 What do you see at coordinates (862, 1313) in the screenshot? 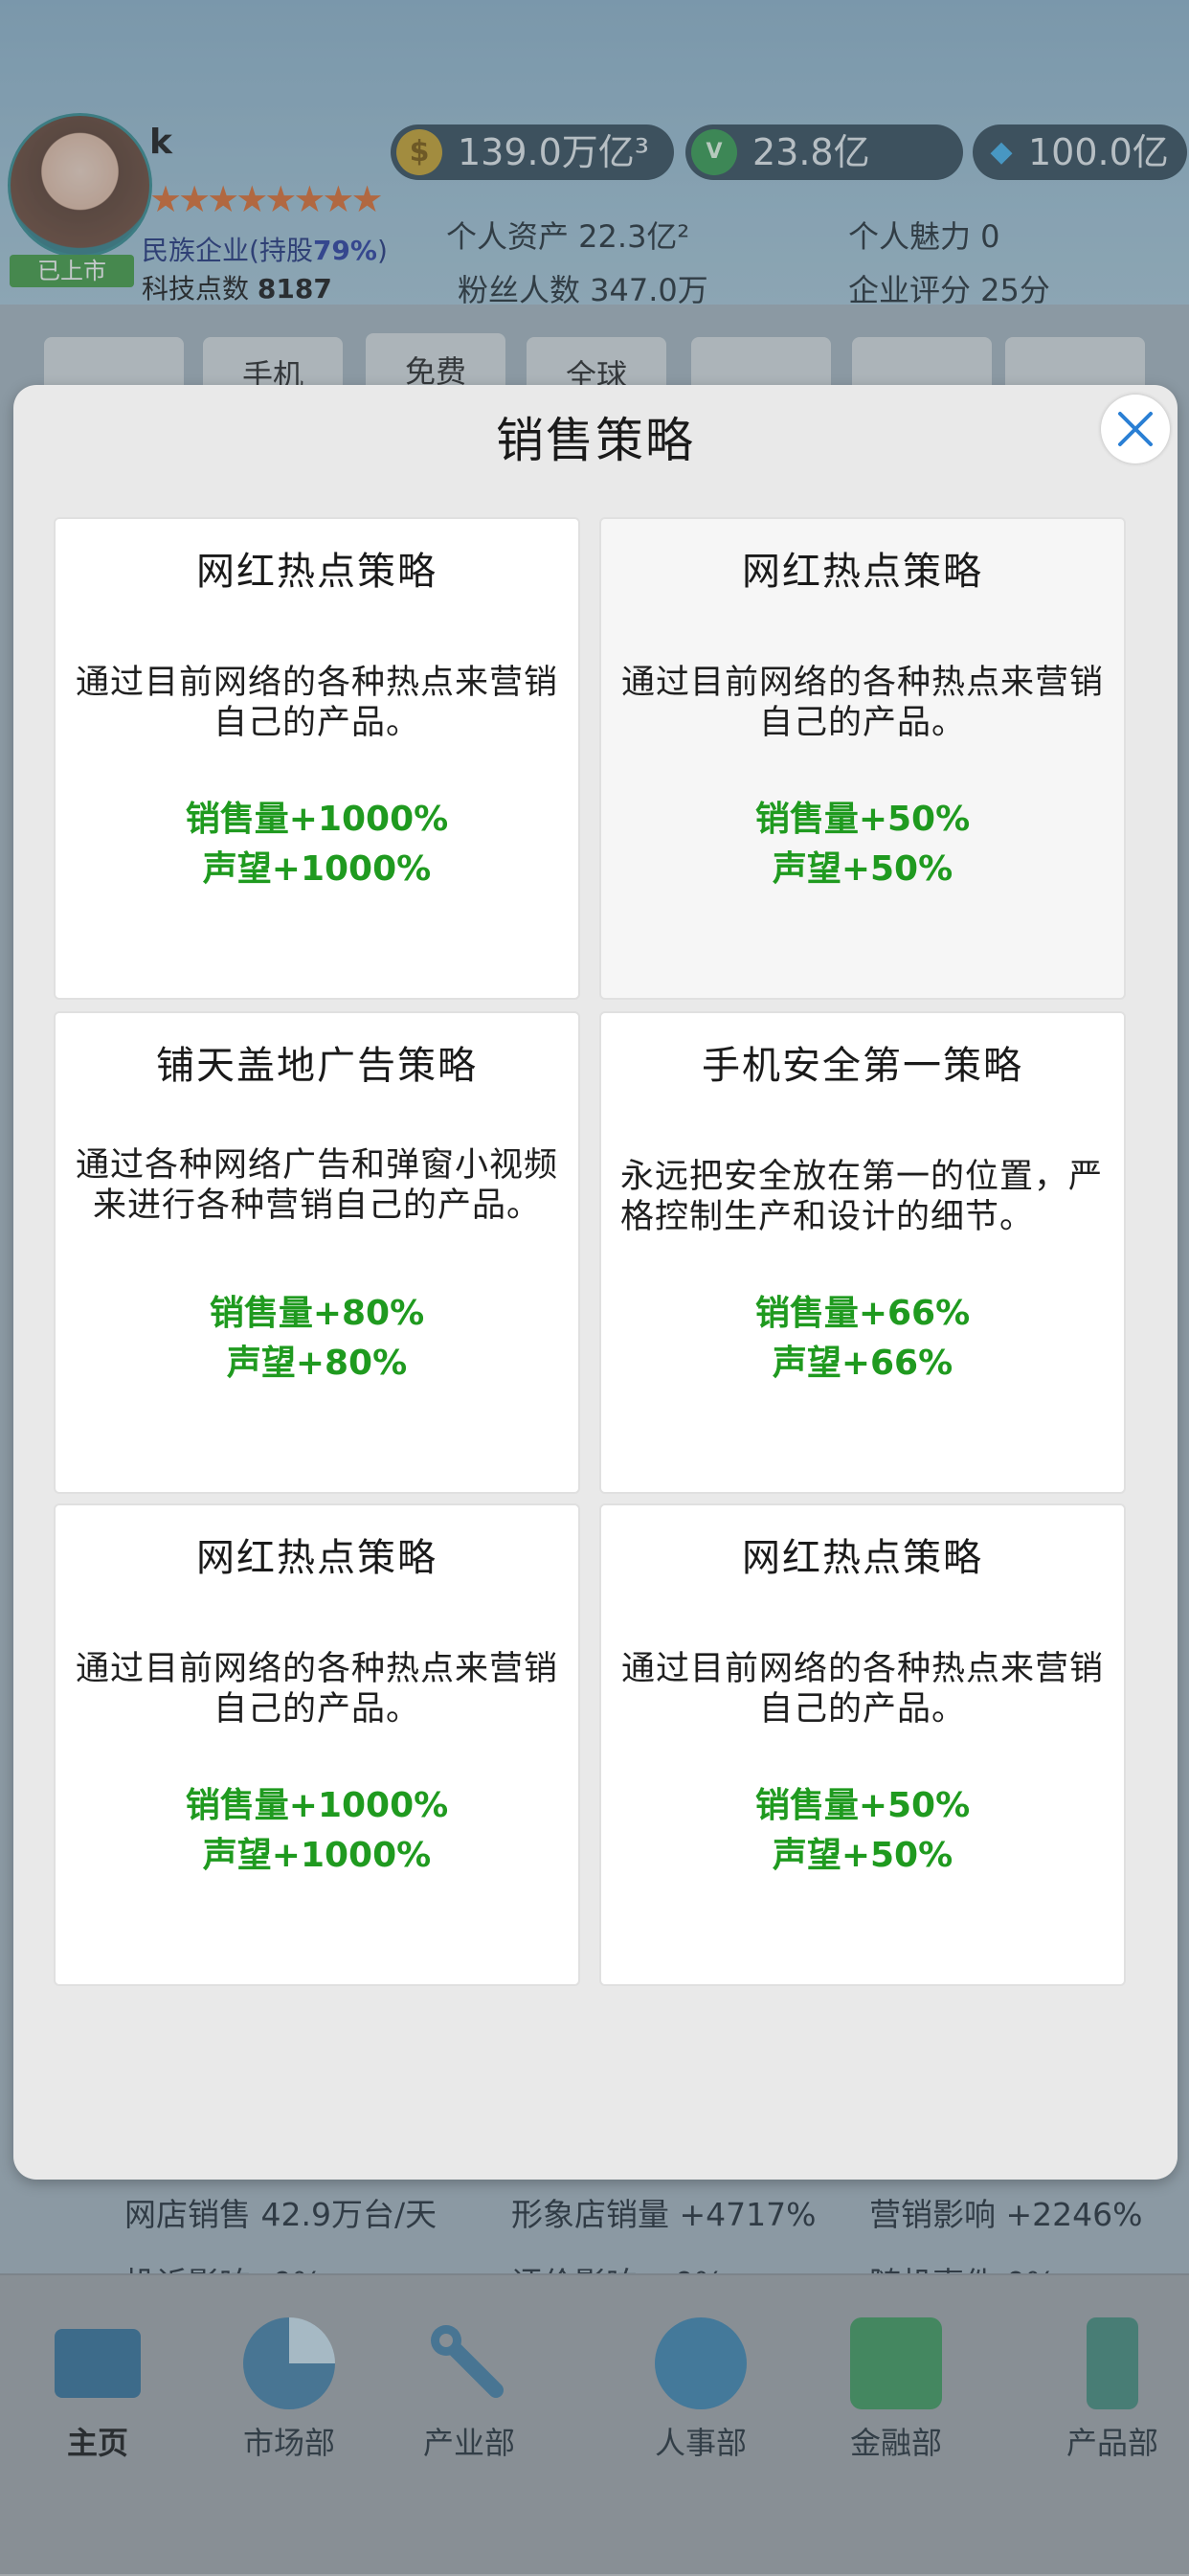
I see `sales-effect: 销售量+66%` at bounding box center [862, 1313].